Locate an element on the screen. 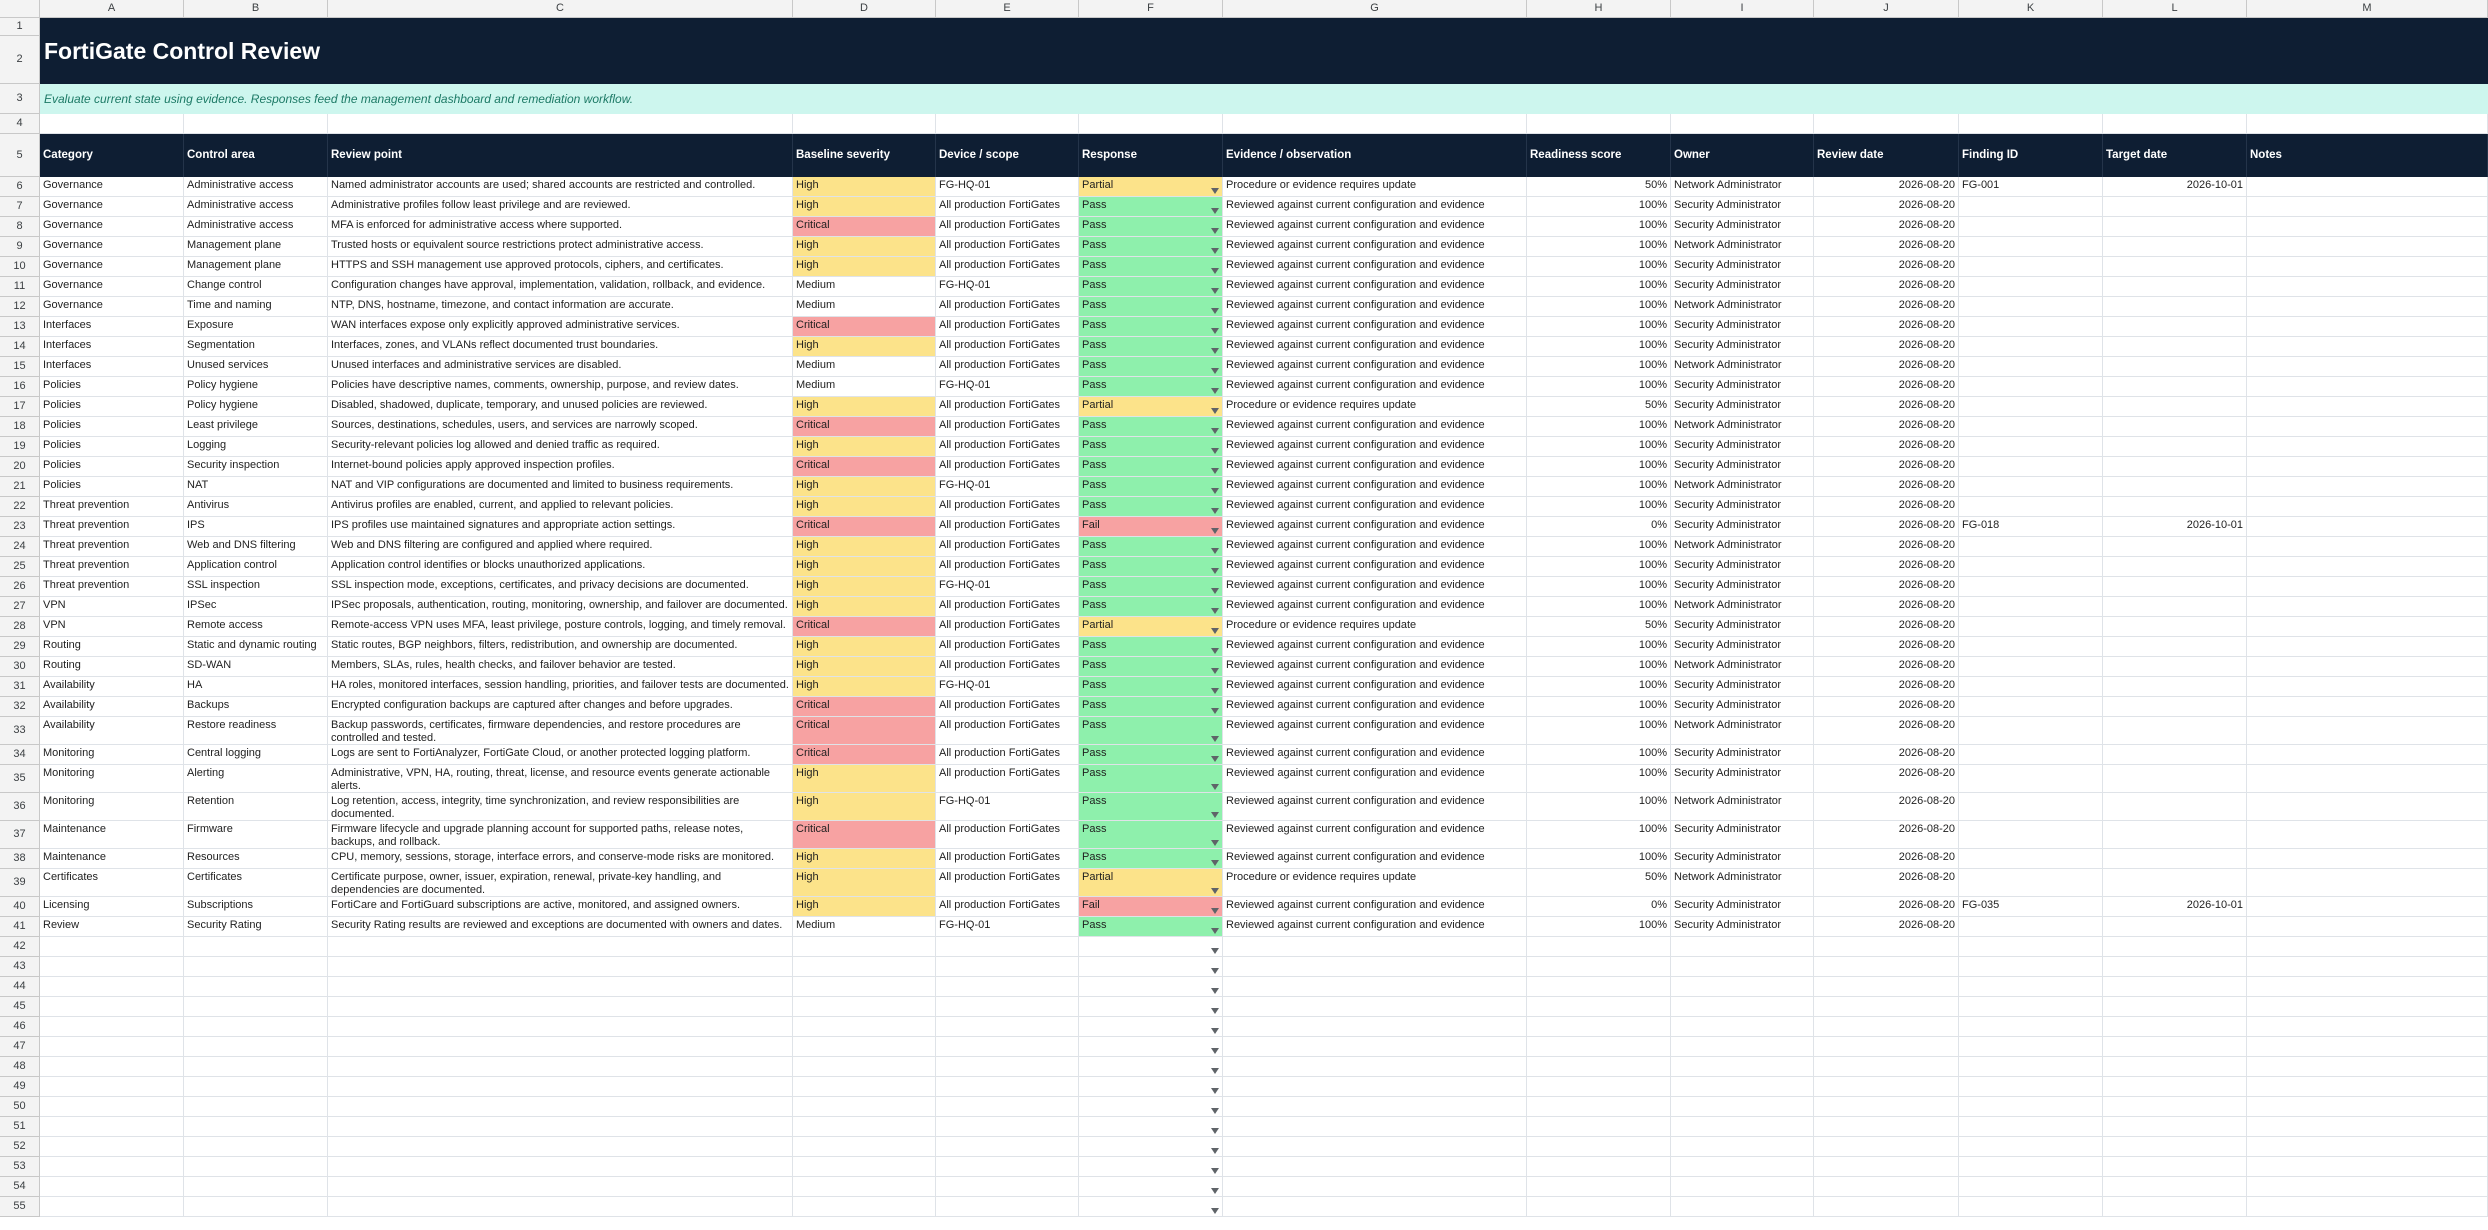 Image resolution: width=2488 pixels, height=1230 pixels. cell-readiness-score: 50% is located at coordinates (1599, 883).